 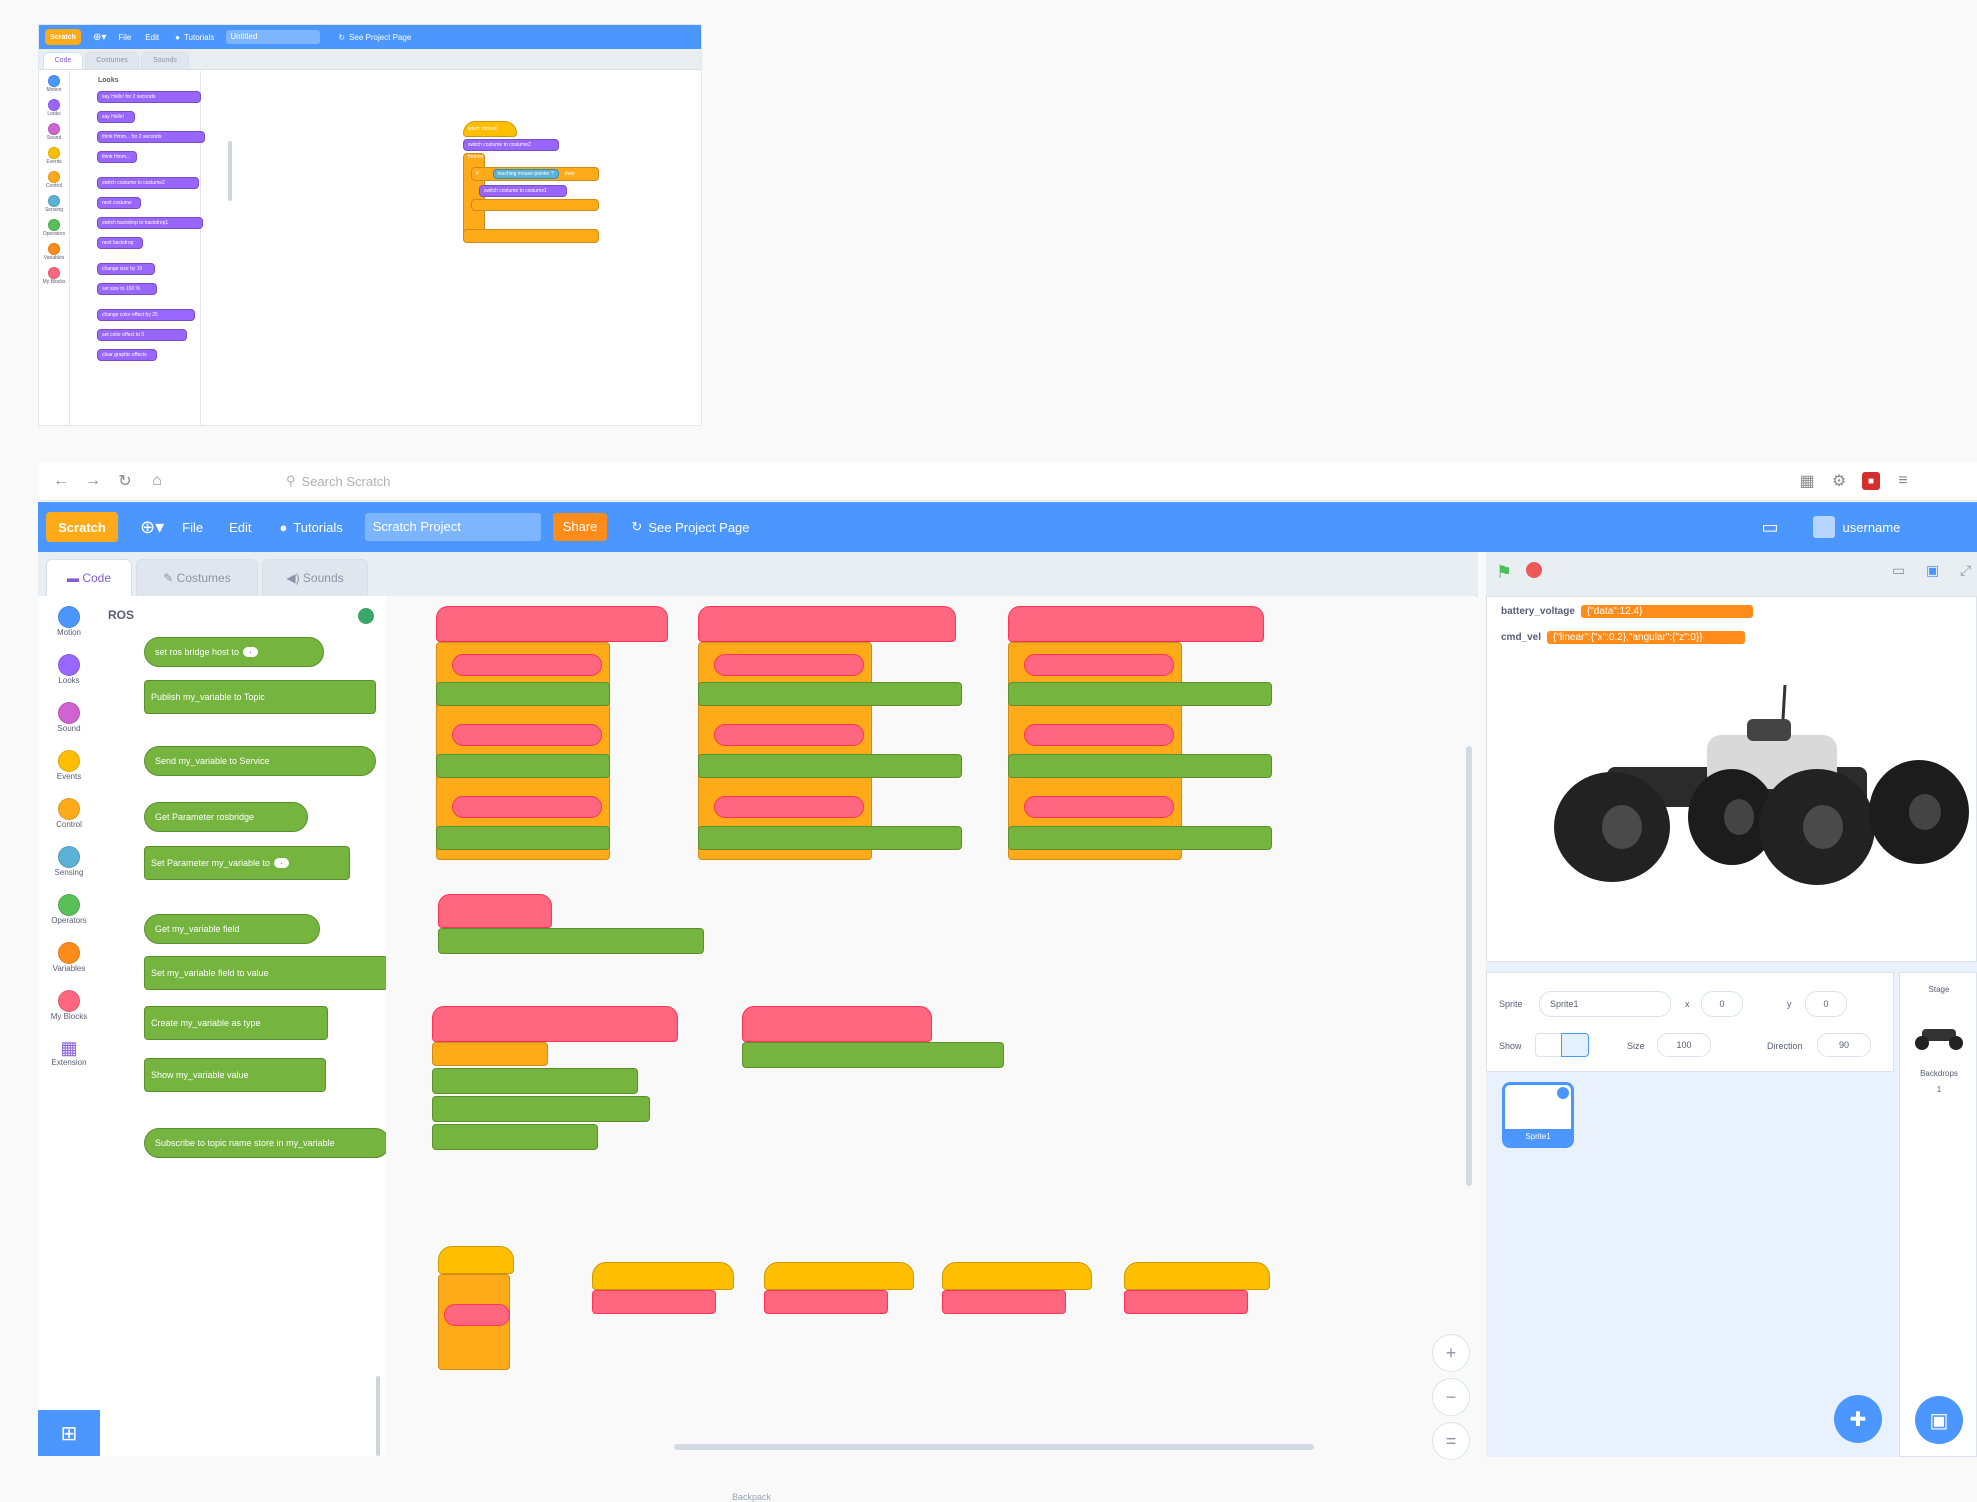 I want to click on cat-extension: ▦ Extension, so click(x=69, y=1052).